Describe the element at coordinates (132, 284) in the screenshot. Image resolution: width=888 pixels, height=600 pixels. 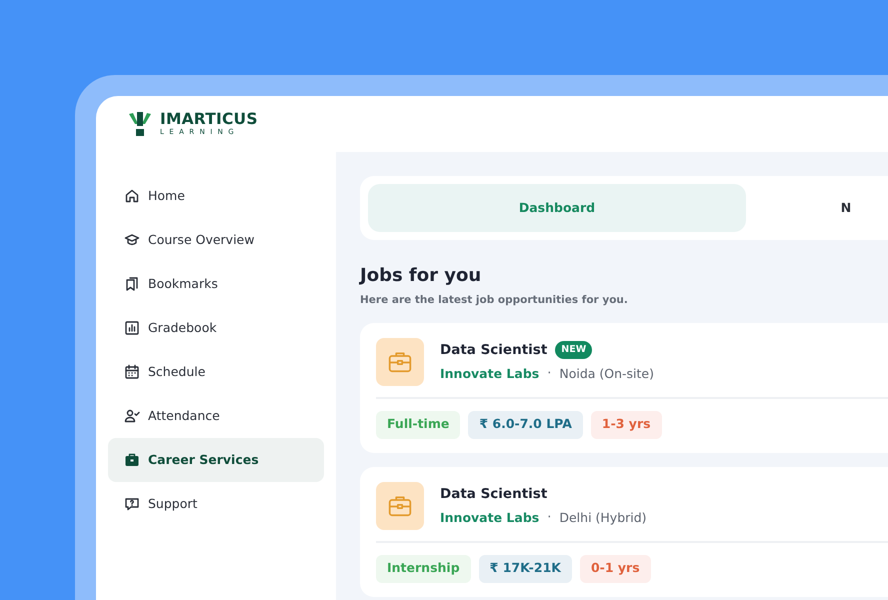
I see `bookmarks-icon` at that location.